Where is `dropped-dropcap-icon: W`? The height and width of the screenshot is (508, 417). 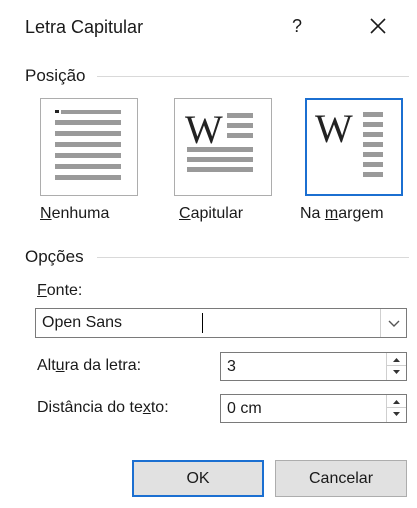
dropped-dropcap-icon: W is located at coordinates (219, 139).